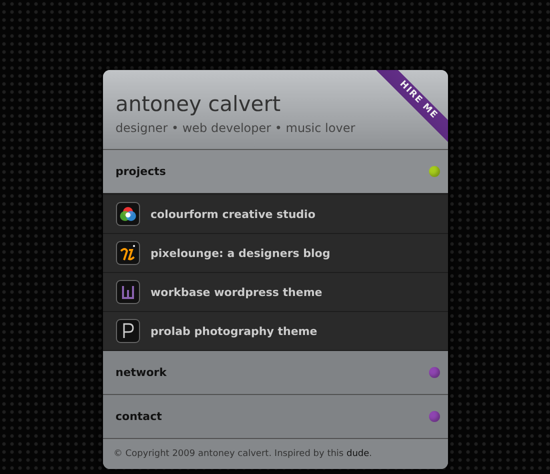  What do you see at coordinates (234, 331) in the screenshot?
I see `project-title: prolab photography theme` at bounding box center [234, 331].